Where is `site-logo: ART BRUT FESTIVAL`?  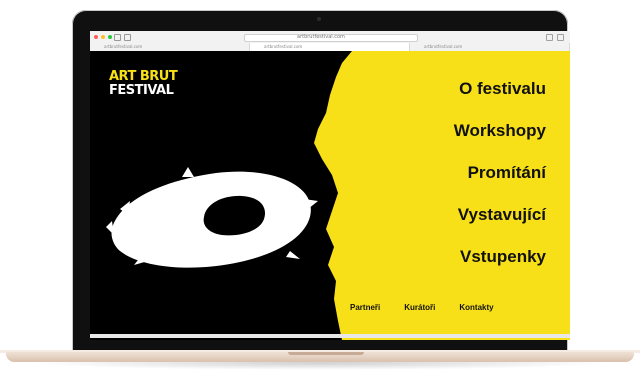
site-logo: ART BRUT FESTIVAL is located at coordinates (143, 83).